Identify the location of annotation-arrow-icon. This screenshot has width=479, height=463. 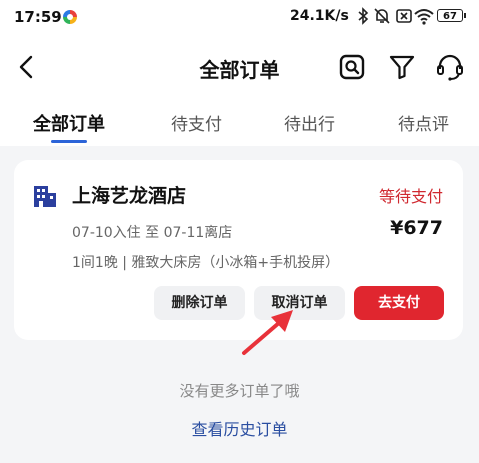
(267, 332).